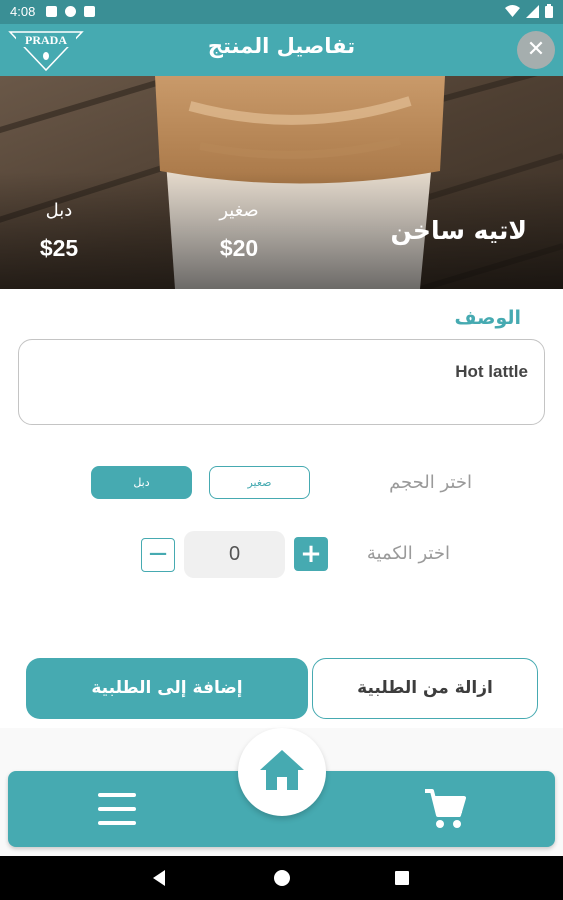 Image resolution: width=563 pixels, height=900 pixels. Describe the element at coordinates (549, 11) in the screenshot. I see `battery-icon` at that location.